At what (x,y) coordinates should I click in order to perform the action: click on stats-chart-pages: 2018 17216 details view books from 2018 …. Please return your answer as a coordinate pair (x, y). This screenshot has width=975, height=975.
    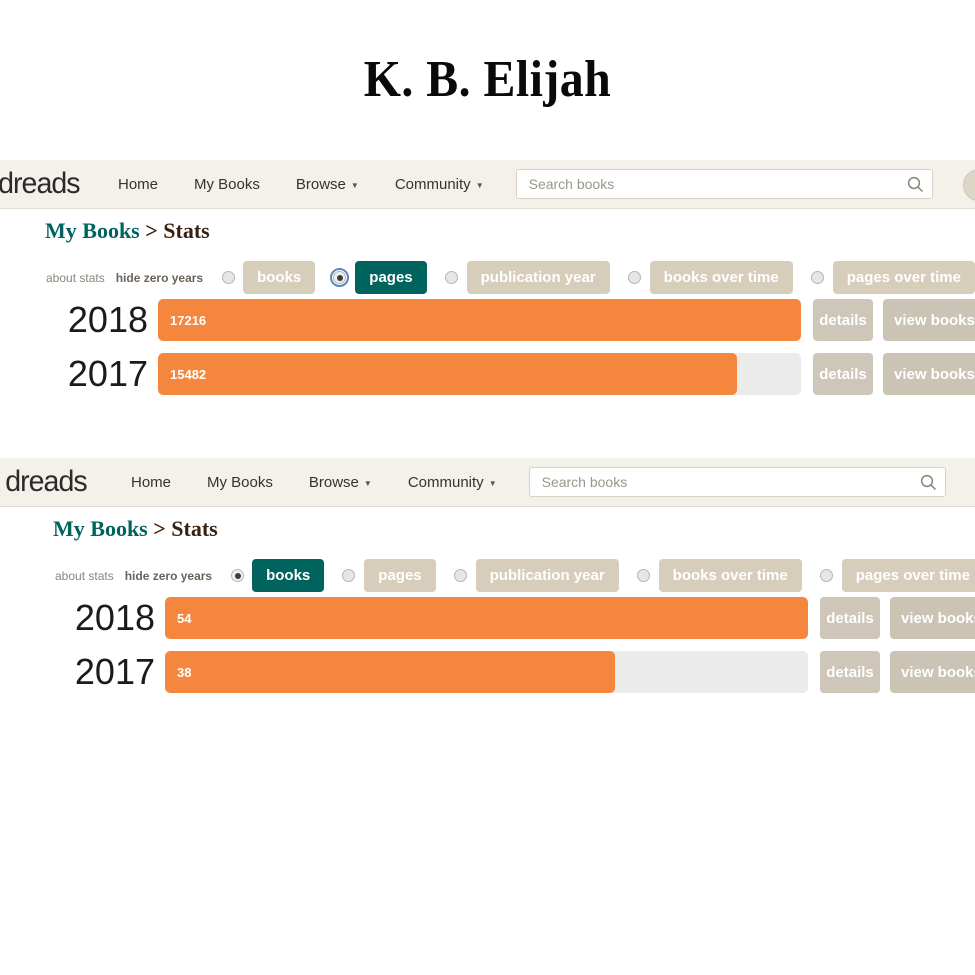
    Looking at the image, I should click on (487, 347).